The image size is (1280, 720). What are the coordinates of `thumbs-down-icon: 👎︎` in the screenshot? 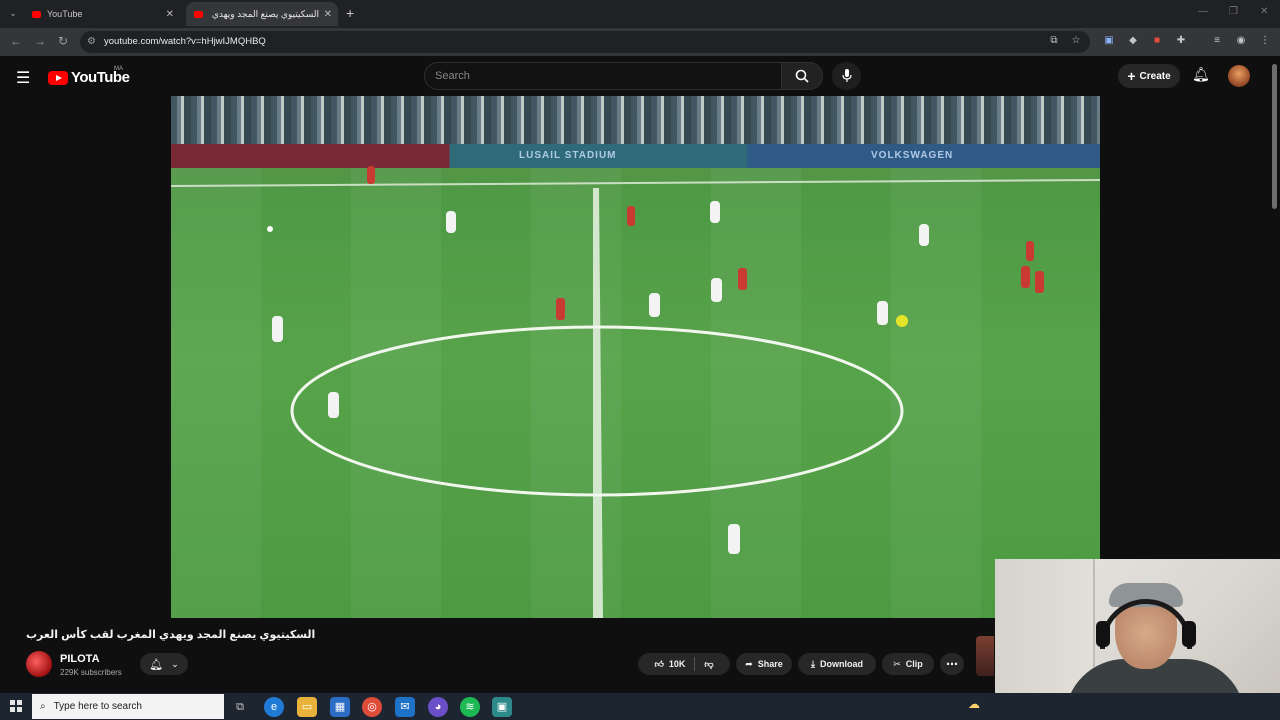 It's located at (709, 663).